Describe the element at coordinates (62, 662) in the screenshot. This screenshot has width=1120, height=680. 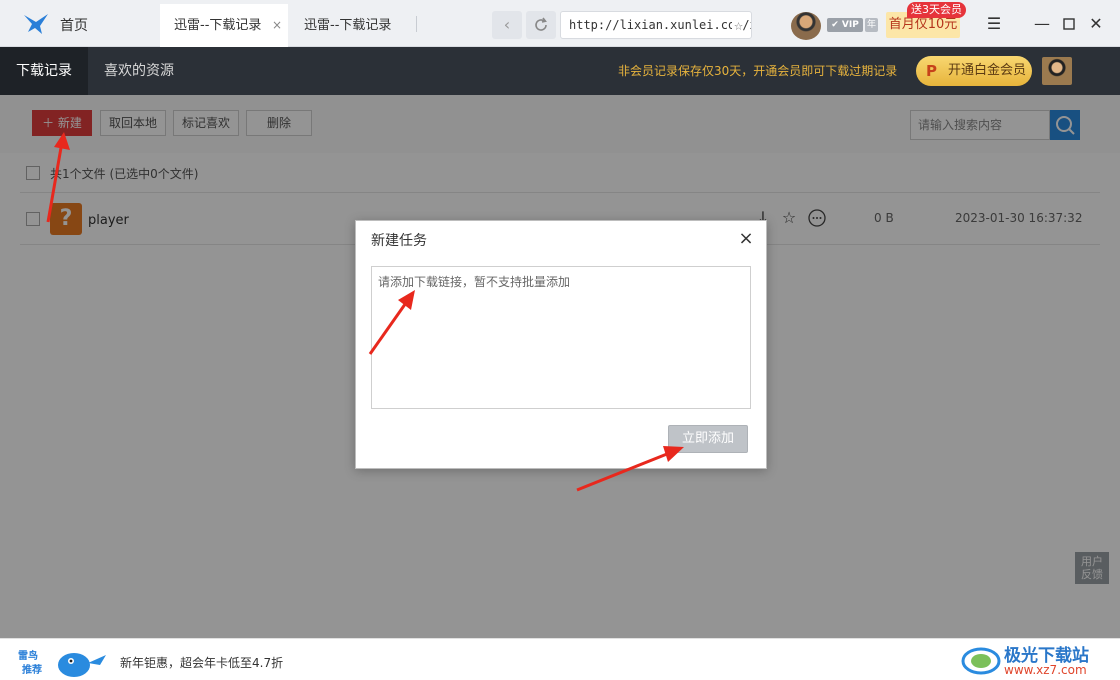
I see `leiniao-mascot-icon: 雷鸟 推荐` at that location.